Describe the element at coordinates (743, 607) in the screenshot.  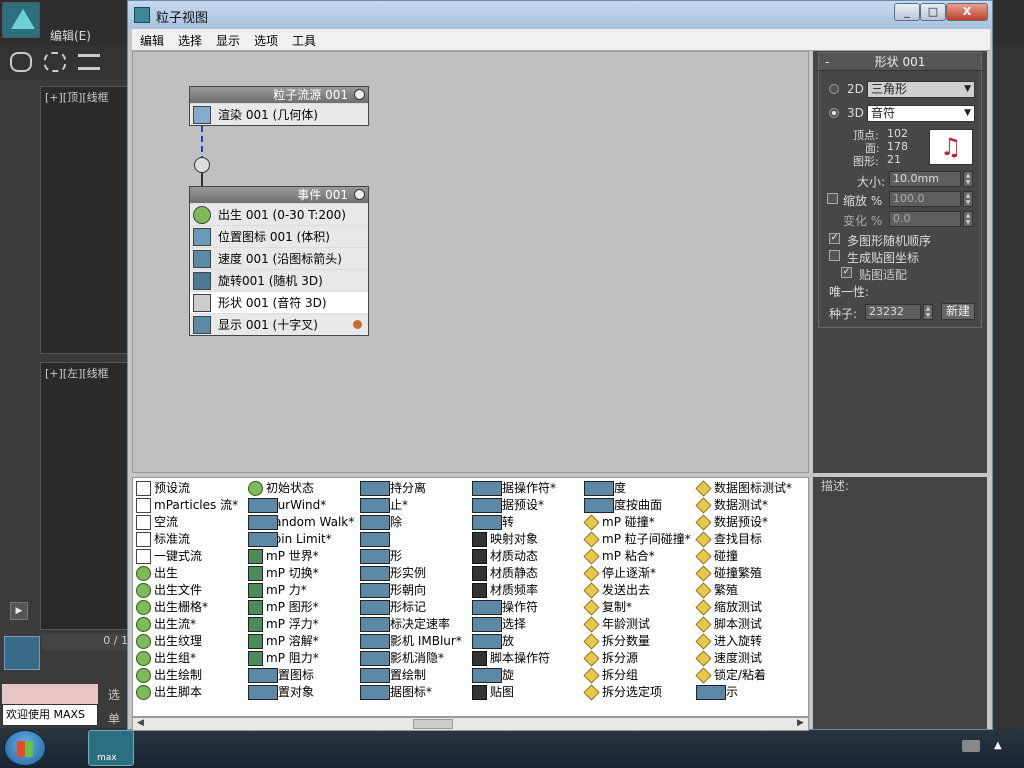
I see `depot-item: 缩放测试` at that location.